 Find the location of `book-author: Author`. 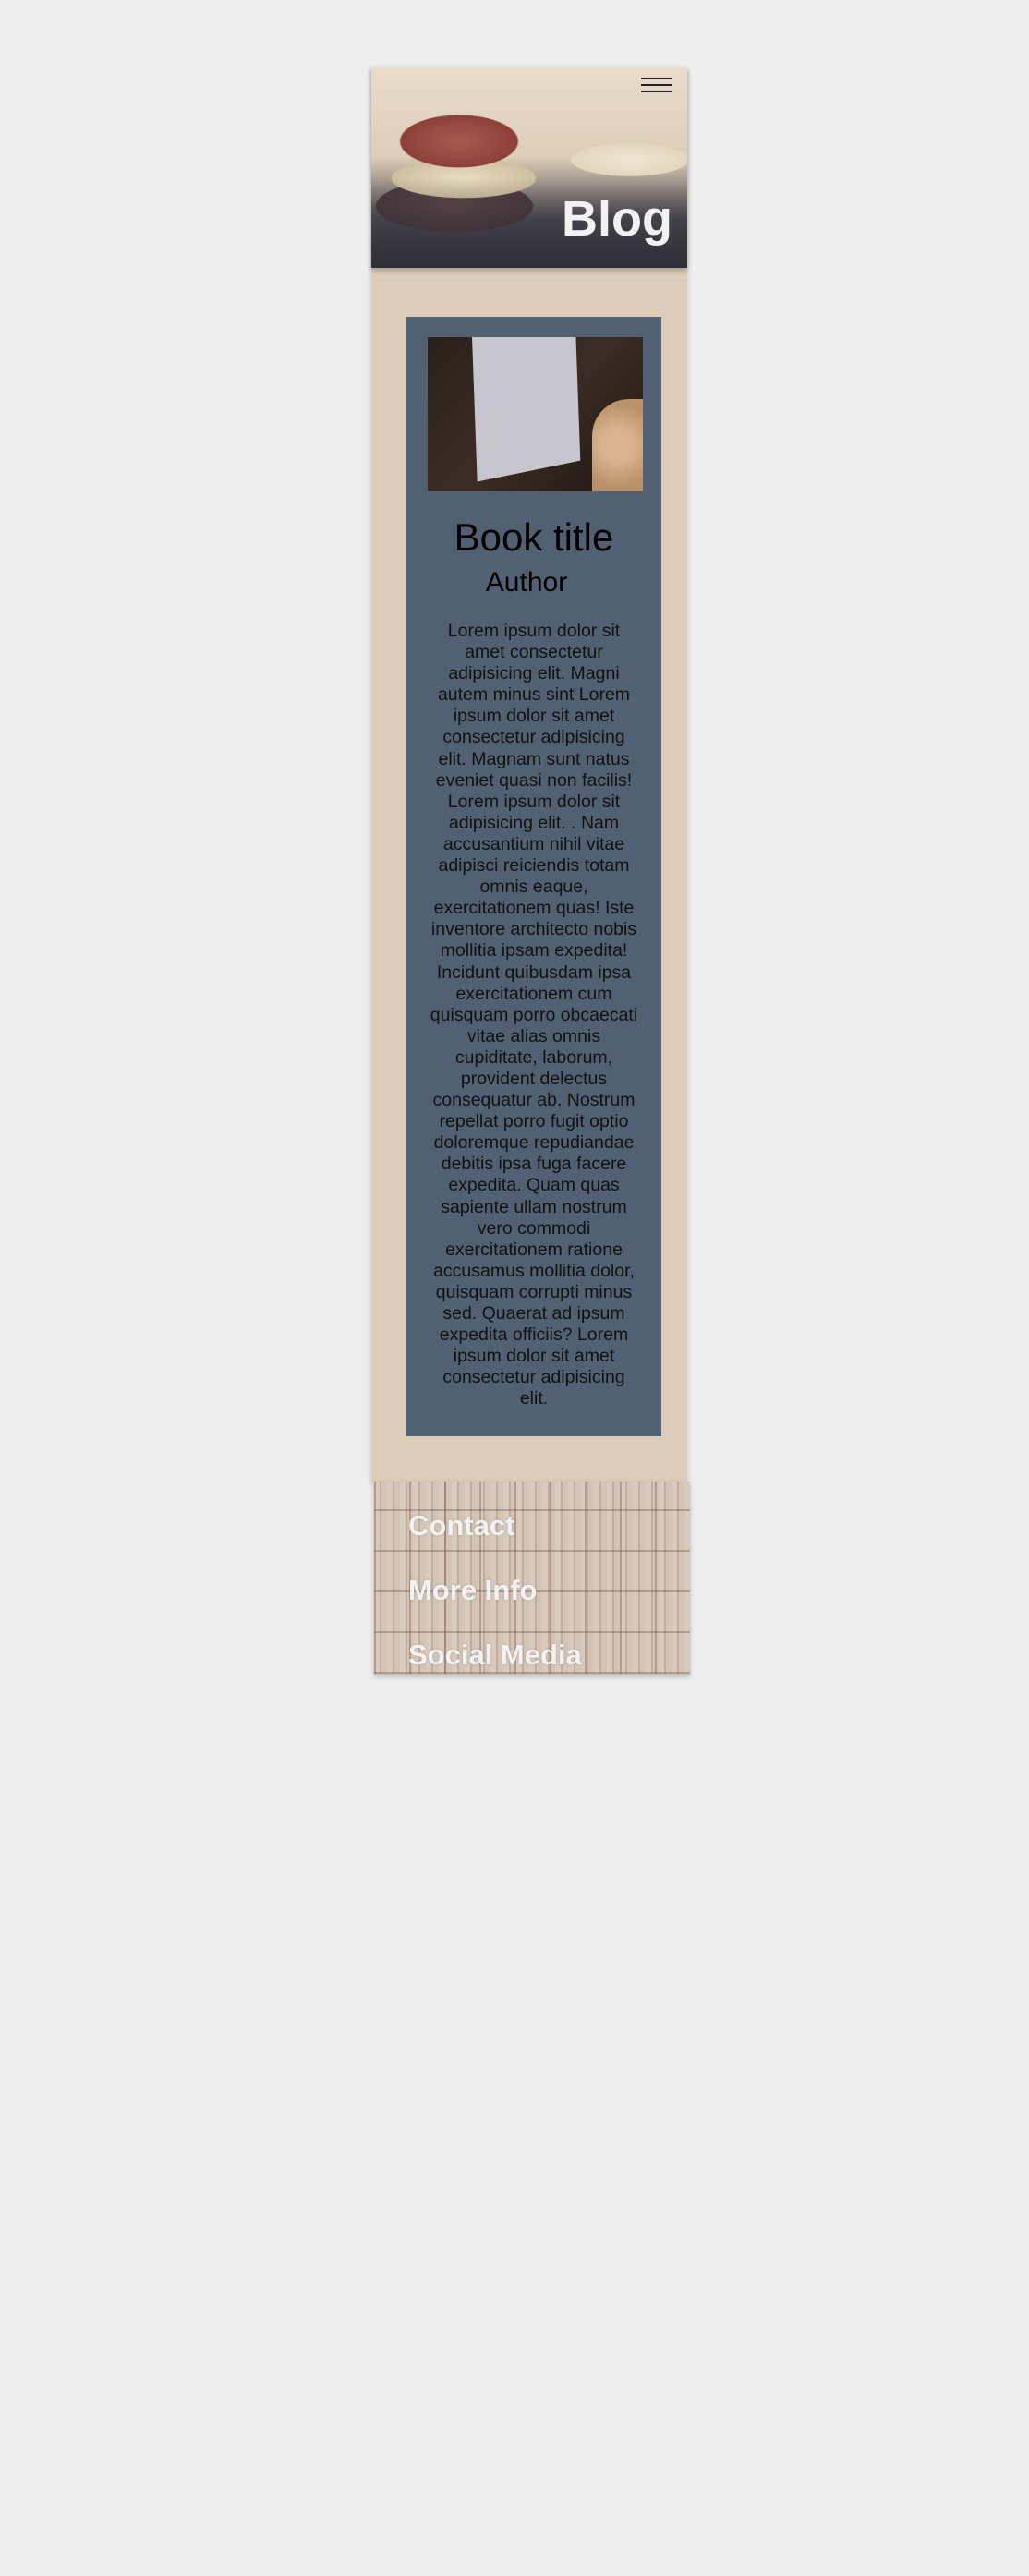

book-author: Author is located at coordinates (526, 582).